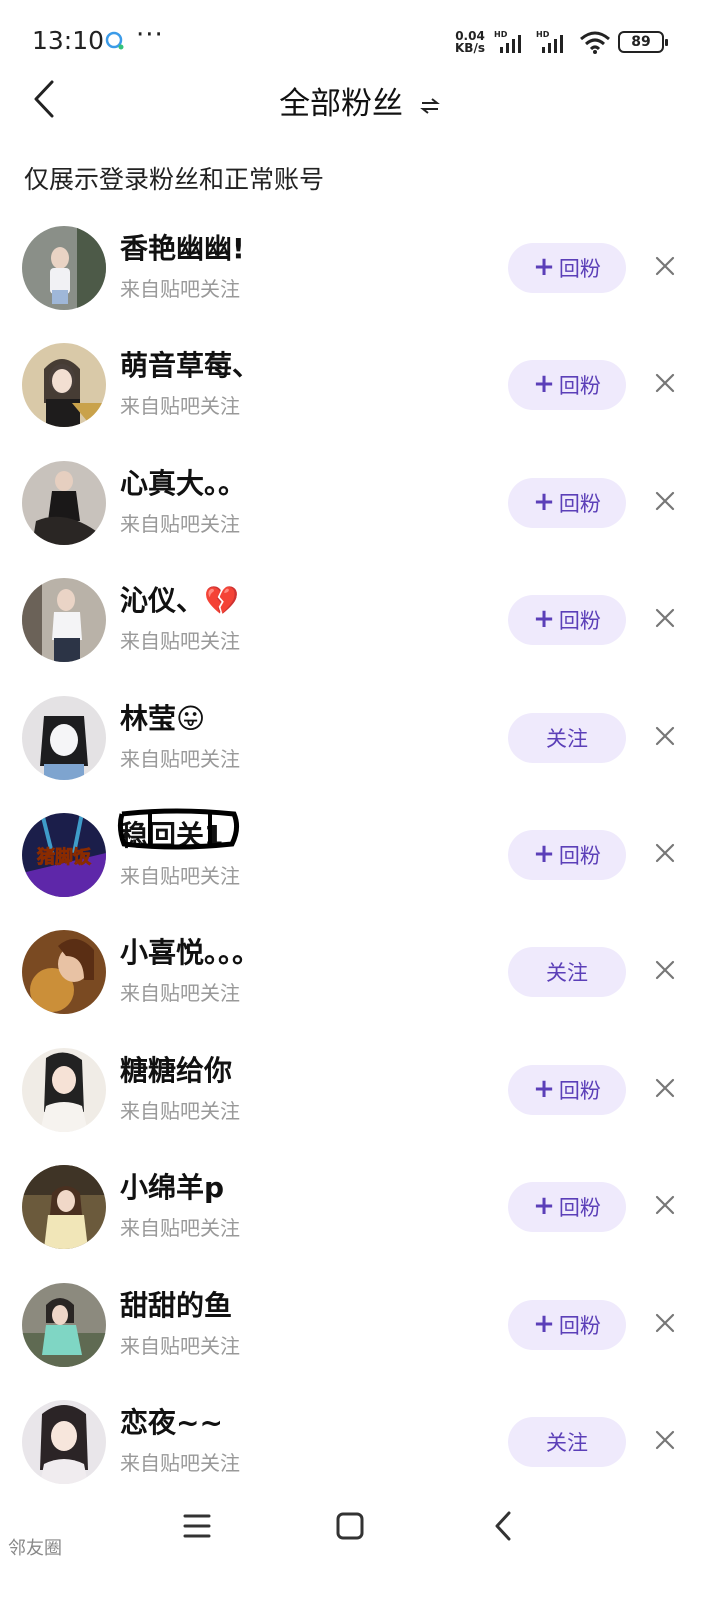 The height and width of the screenshot is (1600, 720). What do you see at coordinates (350, 1526) in the screenshot?
I see `home-icon` at bounding box center [350, 1526].